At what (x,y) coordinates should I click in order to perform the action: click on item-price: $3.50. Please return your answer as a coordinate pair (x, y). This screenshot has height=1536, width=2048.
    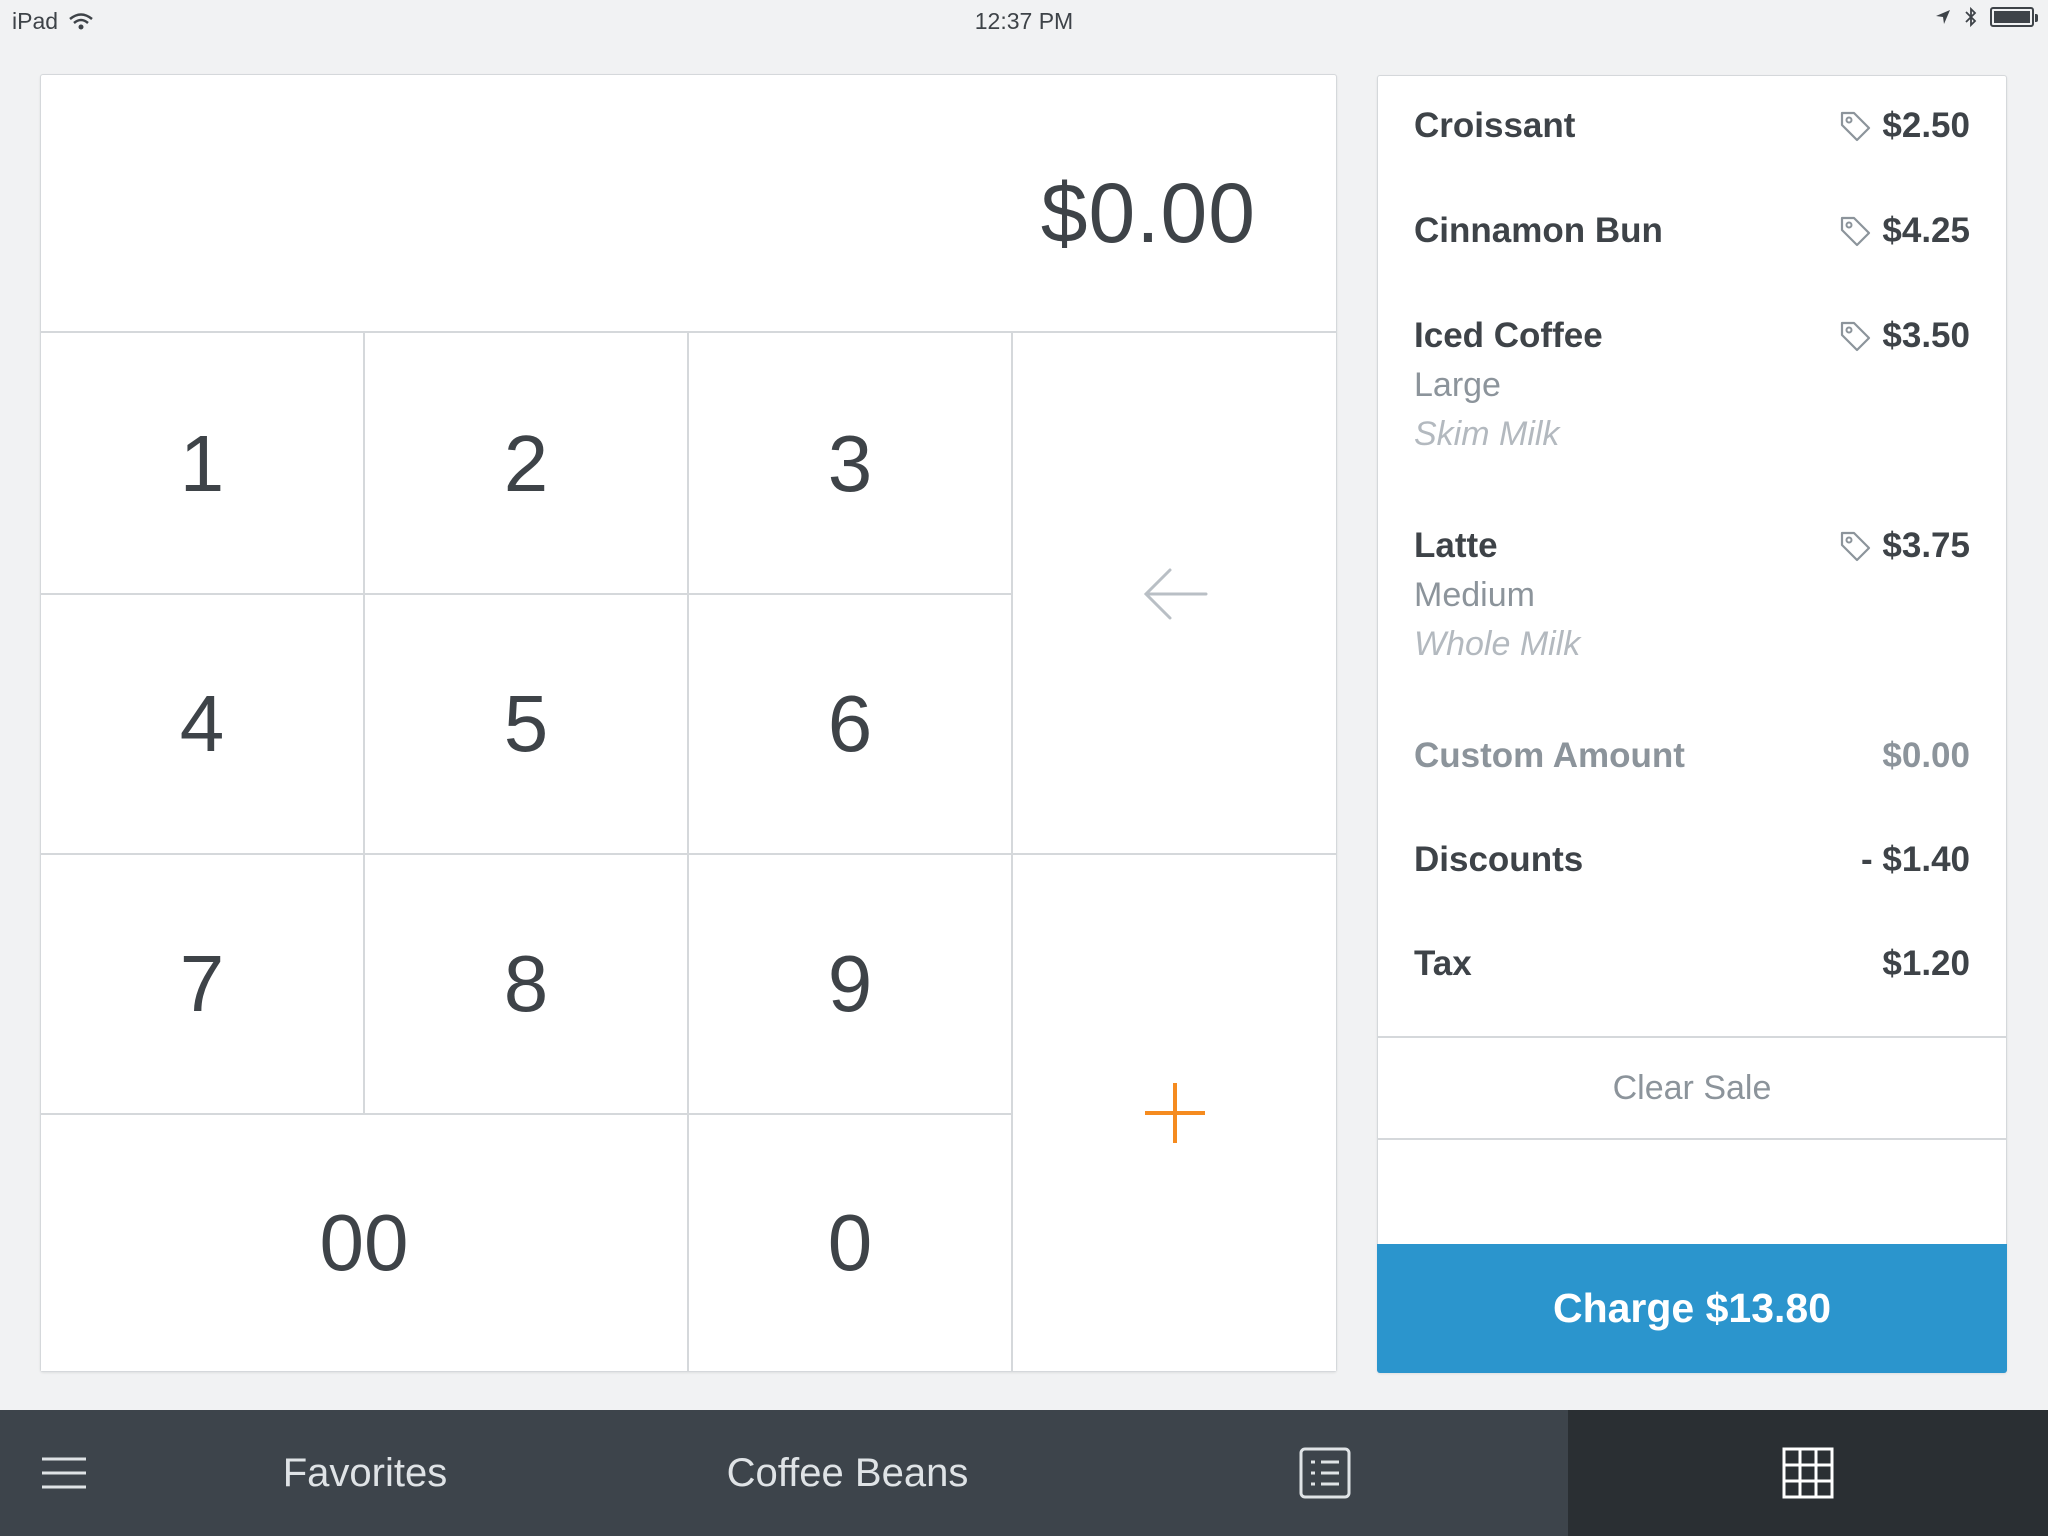
    Looking at the image, I should click on (1904, 336).